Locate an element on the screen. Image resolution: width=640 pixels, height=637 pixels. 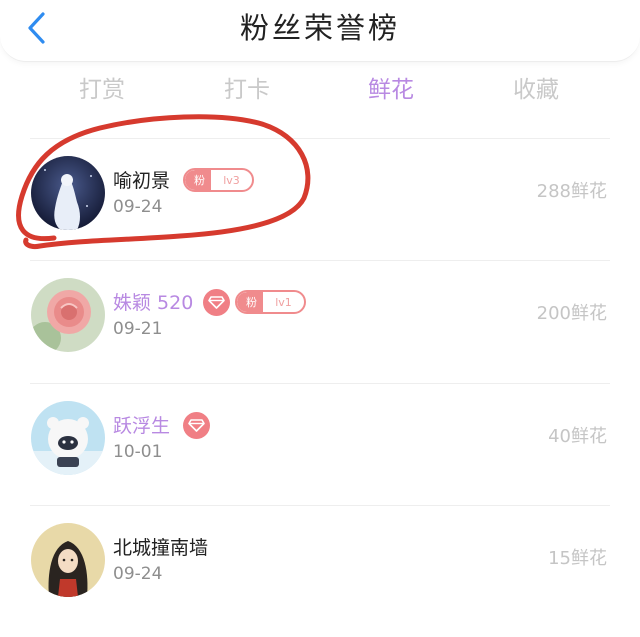
fan-date: 09-21 is located at coordinates (138, 329).